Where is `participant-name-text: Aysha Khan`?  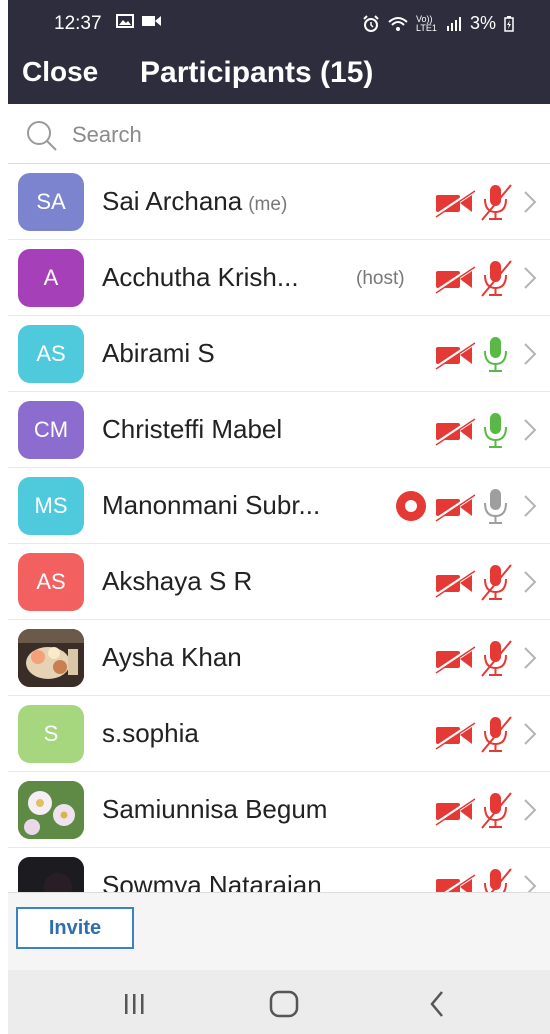
participant-name-text: Aysha Khan is located at coordinates (172, 657).